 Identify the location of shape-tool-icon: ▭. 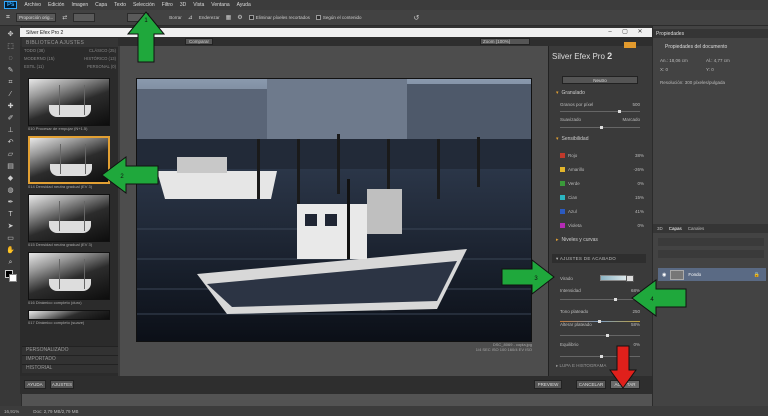
(10, 238).